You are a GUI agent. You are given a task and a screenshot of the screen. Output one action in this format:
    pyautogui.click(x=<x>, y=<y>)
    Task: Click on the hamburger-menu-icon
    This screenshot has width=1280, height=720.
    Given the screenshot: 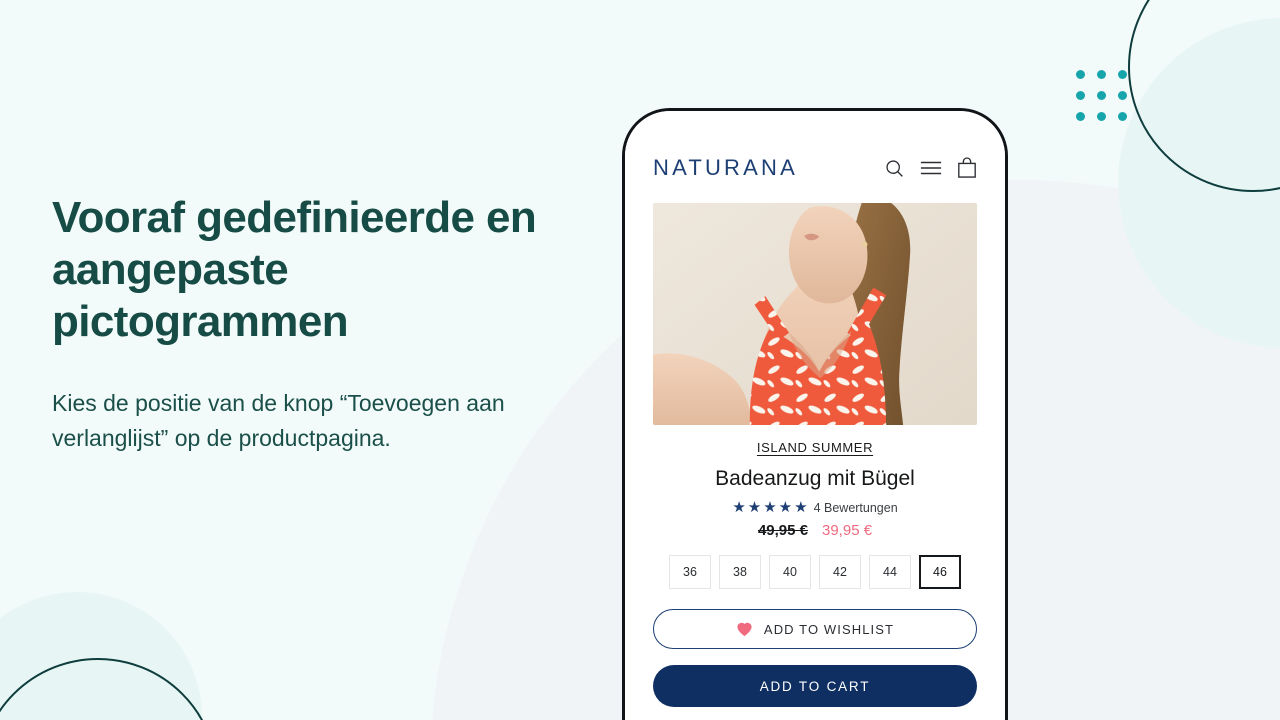 What is the action you would take?
    pyautogui.click(x=931, y=168)
    